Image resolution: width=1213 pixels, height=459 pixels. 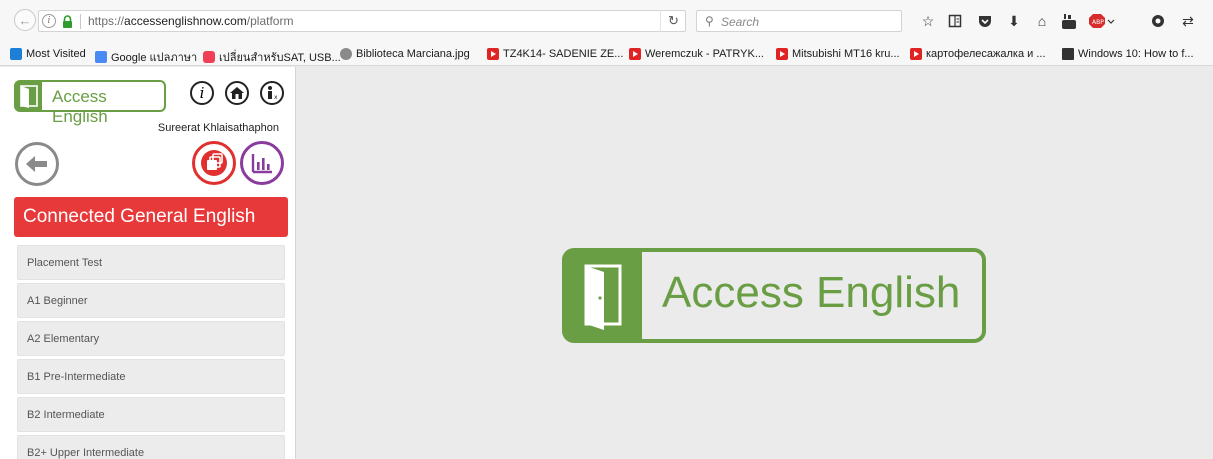 I want to click on reading-list-icon, so click(x=955, y=21).